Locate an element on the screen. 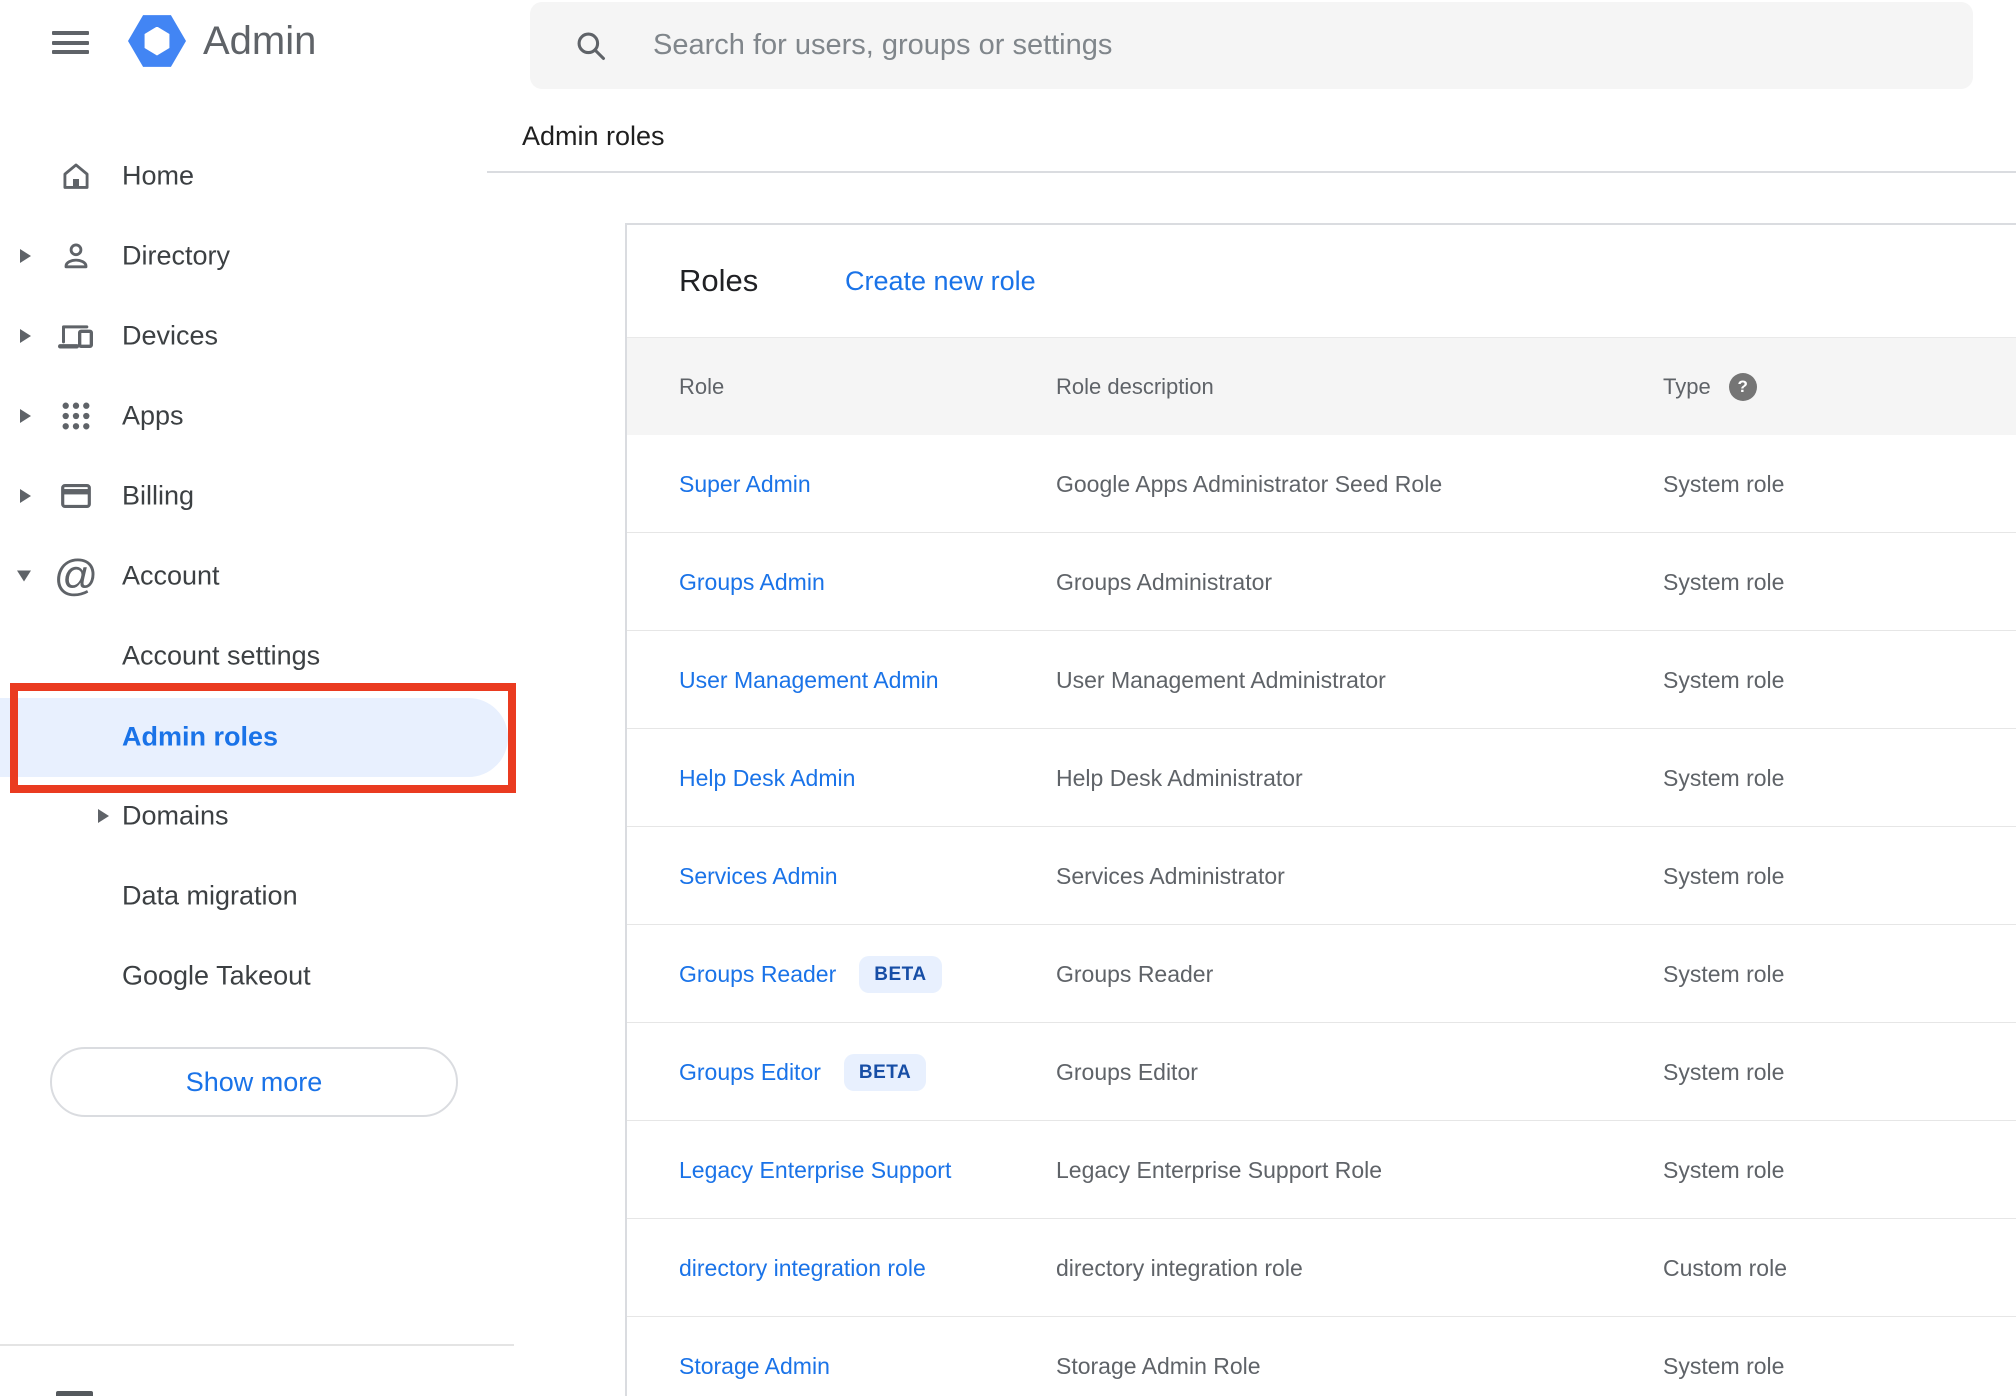 The width and height of the screenshot is (2016, 1396). sidebar-item-data-migration: Data migration is located at coordinates (257, 896).